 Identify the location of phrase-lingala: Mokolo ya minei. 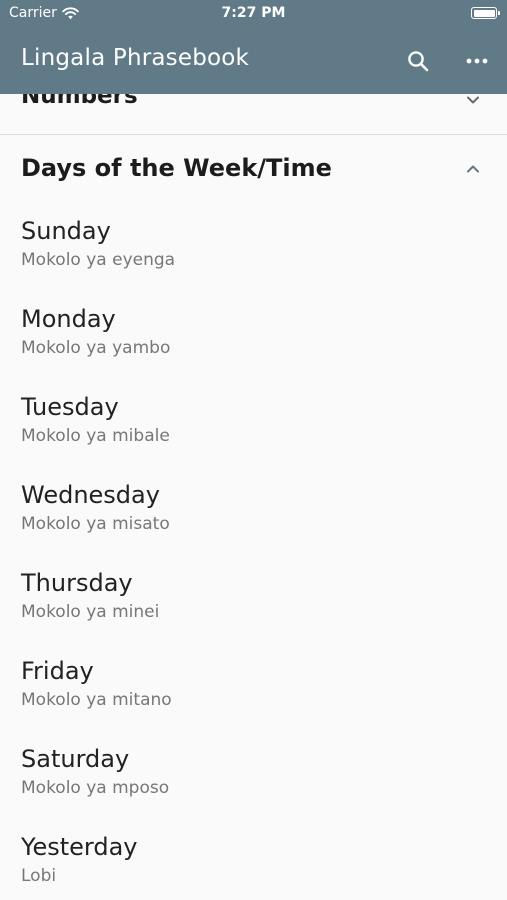
(90, 612).